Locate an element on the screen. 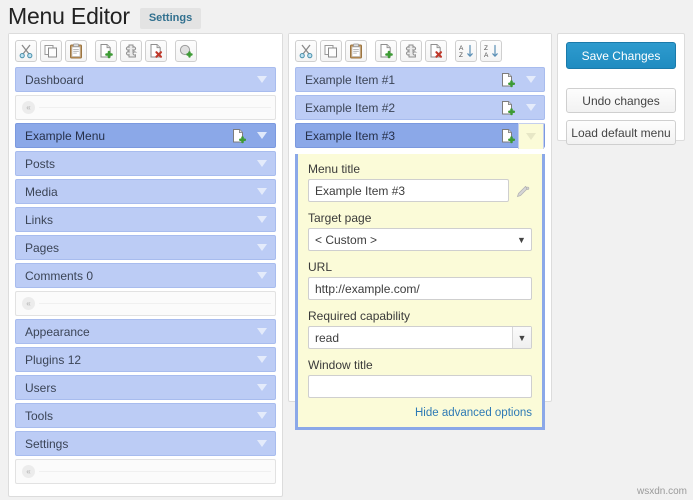 This screenshot has width=693, height=500. new-menu-button is located at coordinates (106, 50).